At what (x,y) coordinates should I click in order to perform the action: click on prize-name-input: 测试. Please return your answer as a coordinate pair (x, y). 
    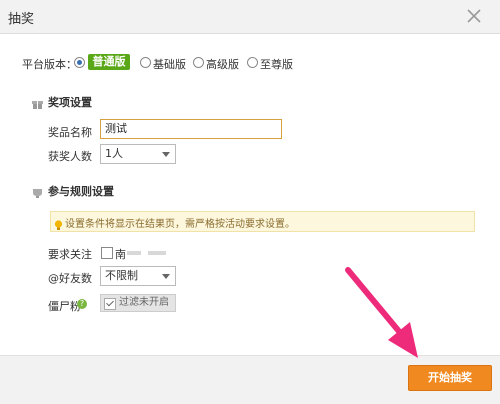
    Looking at the image, I should click on (191, 129).